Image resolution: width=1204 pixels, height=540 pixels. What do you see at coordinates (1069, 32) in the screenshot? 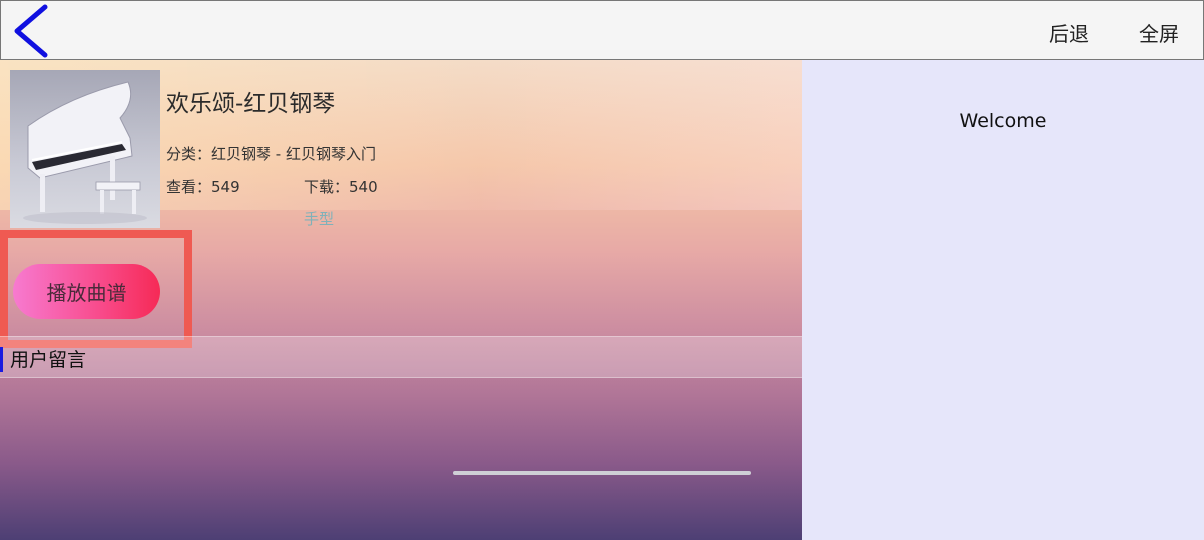
I see `back-text-button: 后退` at bounding box center [1069, 32].